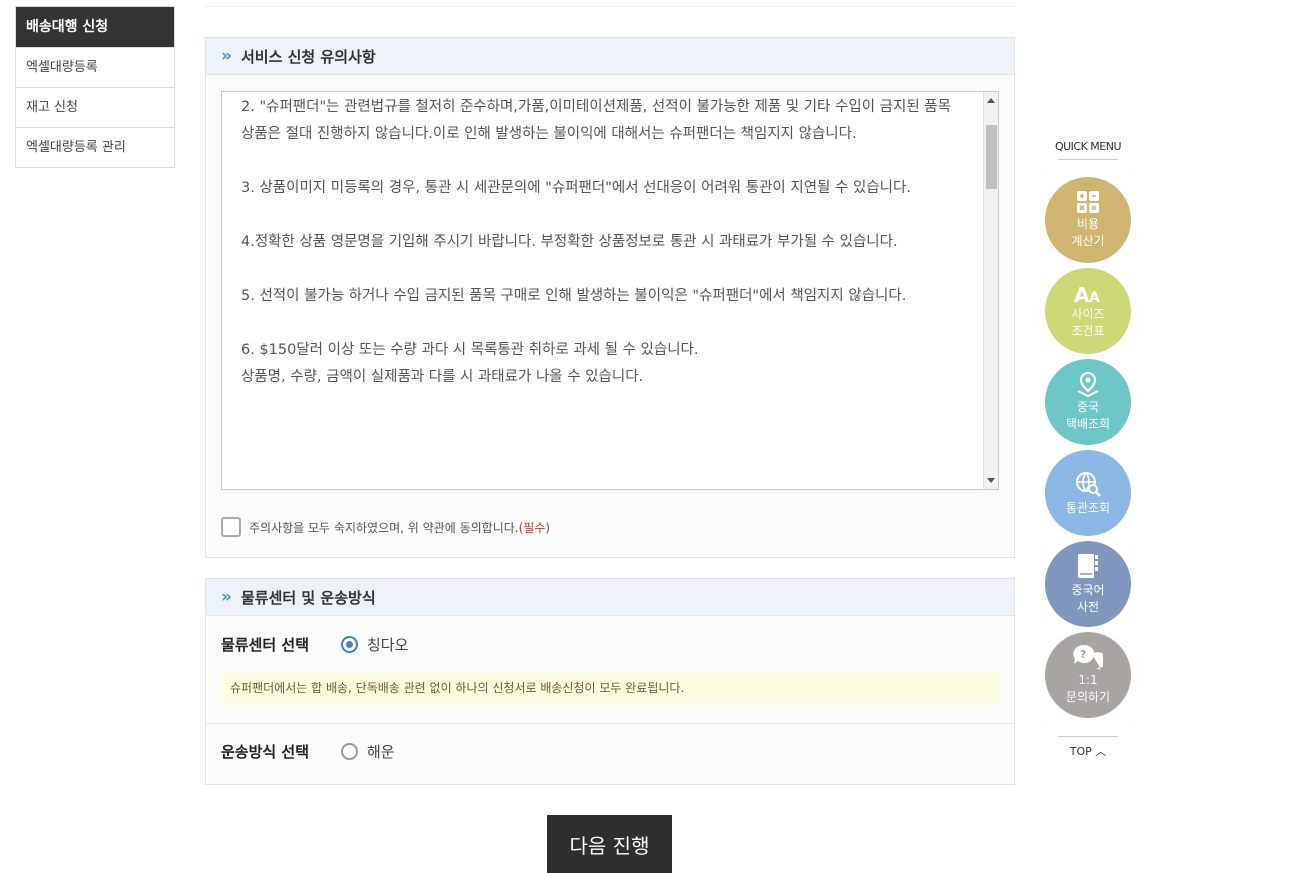  What do you see at coordinates (1080, 751) in the screenshot?
I see `top-label: TOP` at bounding box center [1080, 751].